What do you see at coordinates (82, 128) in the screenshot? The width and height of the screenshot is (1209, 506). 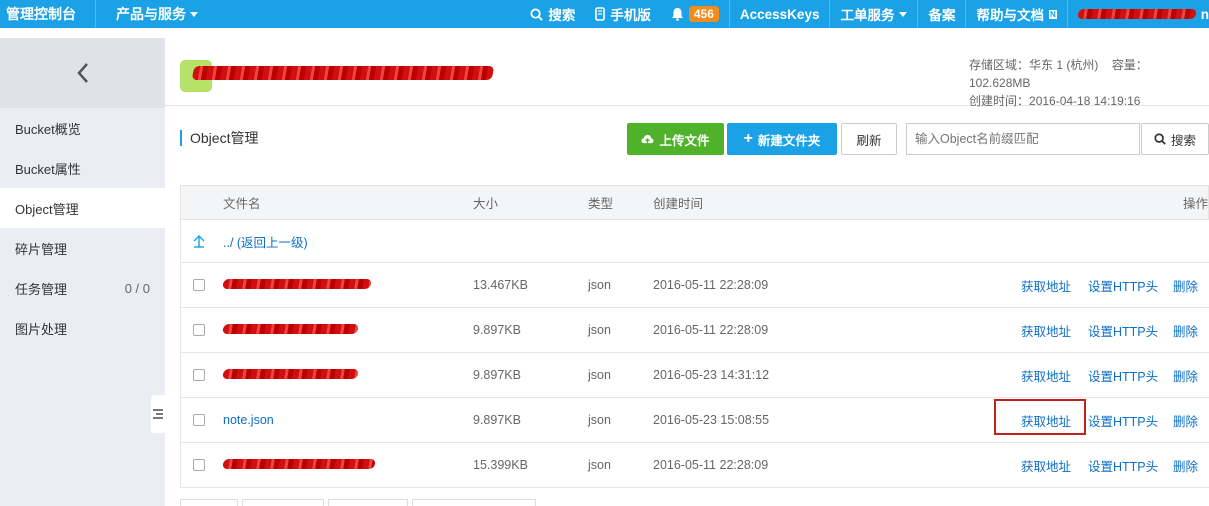 I see `sidebar-item-bucket-overview: Bucket概览` at bounding box center [82, 128].